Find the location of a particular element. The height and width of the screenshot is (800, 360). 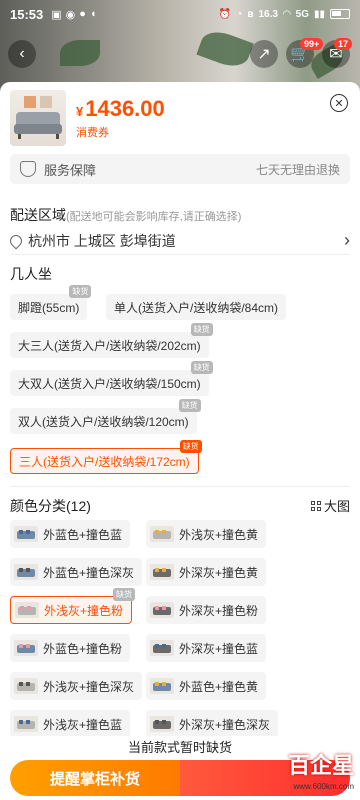

color-option-label: 外蓝色+撞色黄 is located at coordinates (219, 686).